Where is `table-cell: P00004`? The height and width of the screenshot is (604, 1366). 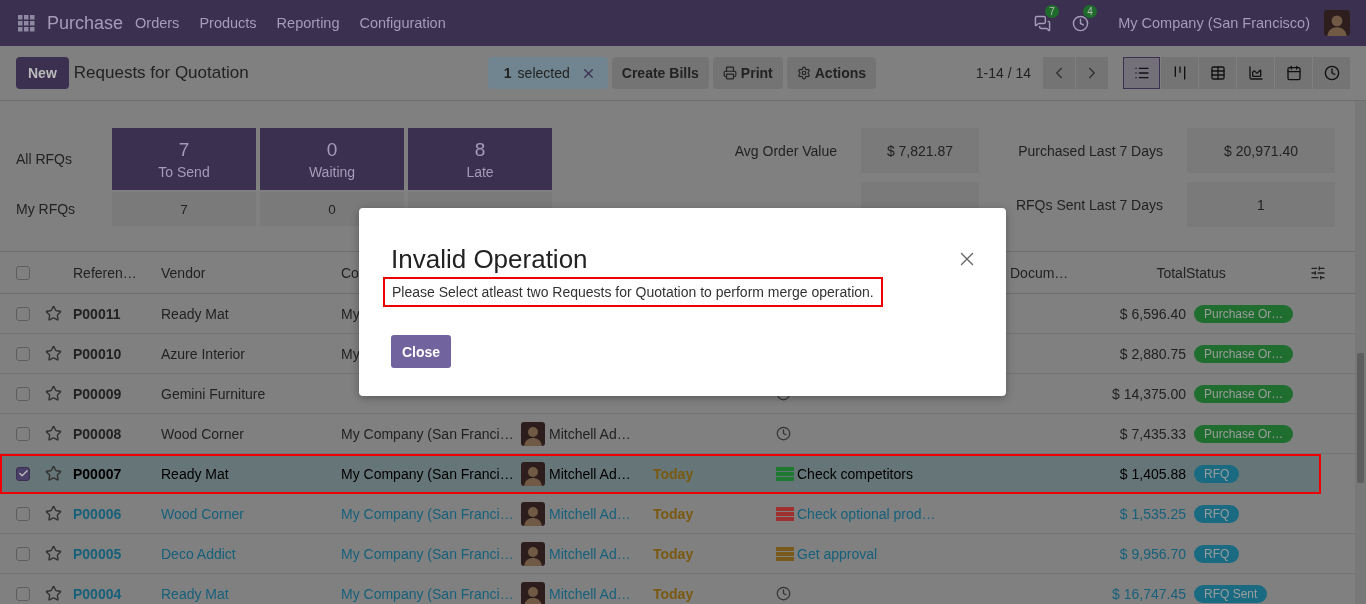
table-cell: P00004 is located at coordinates (97, 593).